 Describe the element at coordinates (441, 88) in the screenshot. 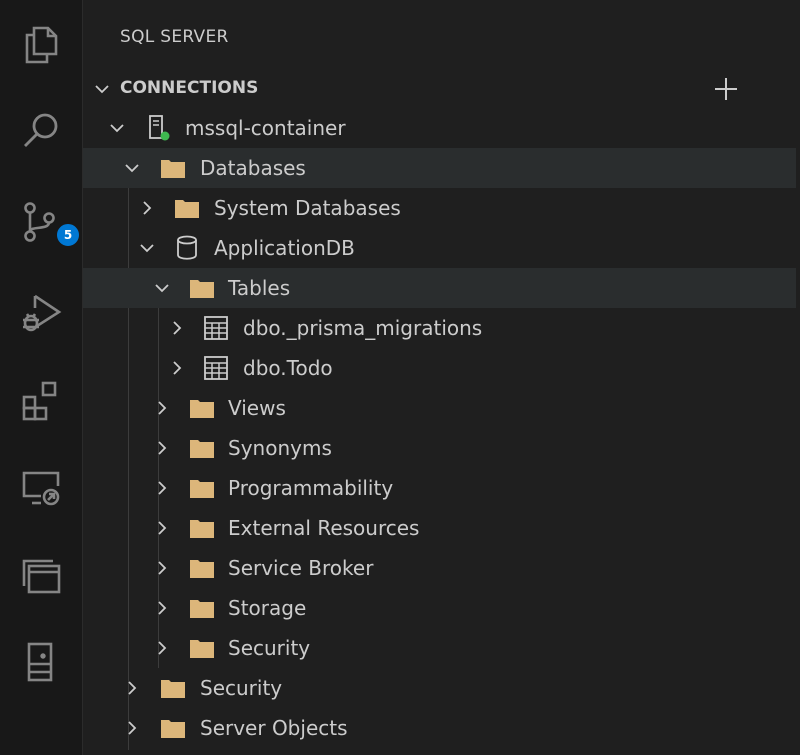

I see `connections-section-header: CONNECTIONS` at that location.